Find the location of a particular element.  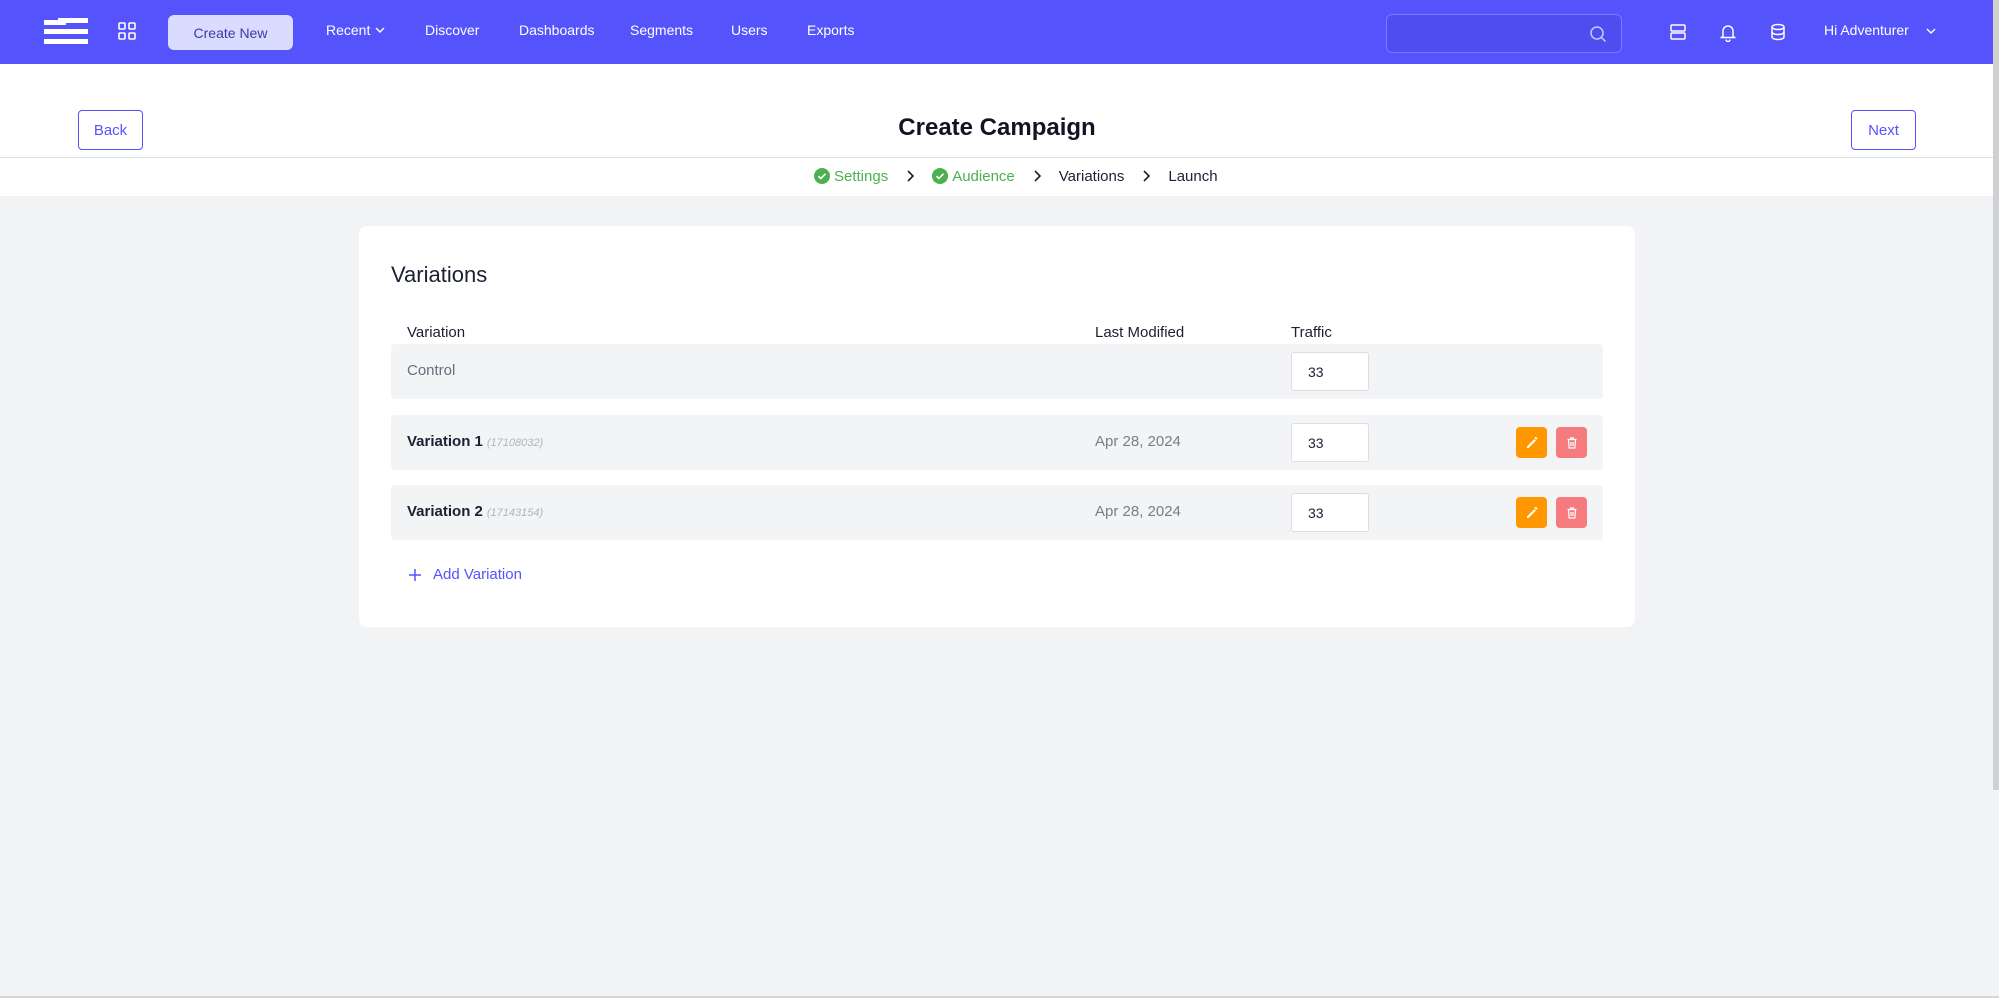

nav-exports-label: Exports is located at coordinates (831, 30).